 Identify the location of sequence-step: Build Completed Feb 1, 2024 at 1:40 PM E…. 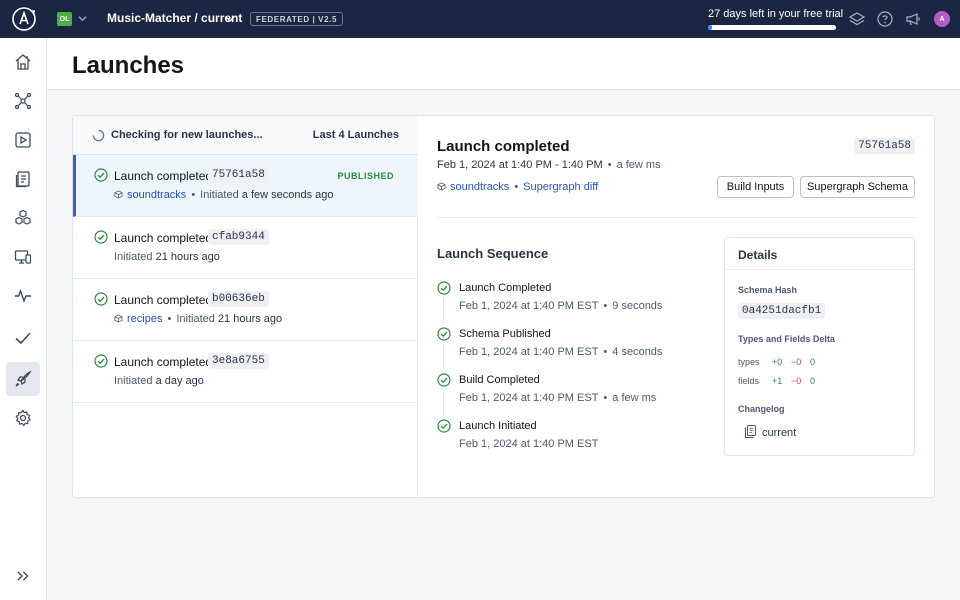
(577, 396).